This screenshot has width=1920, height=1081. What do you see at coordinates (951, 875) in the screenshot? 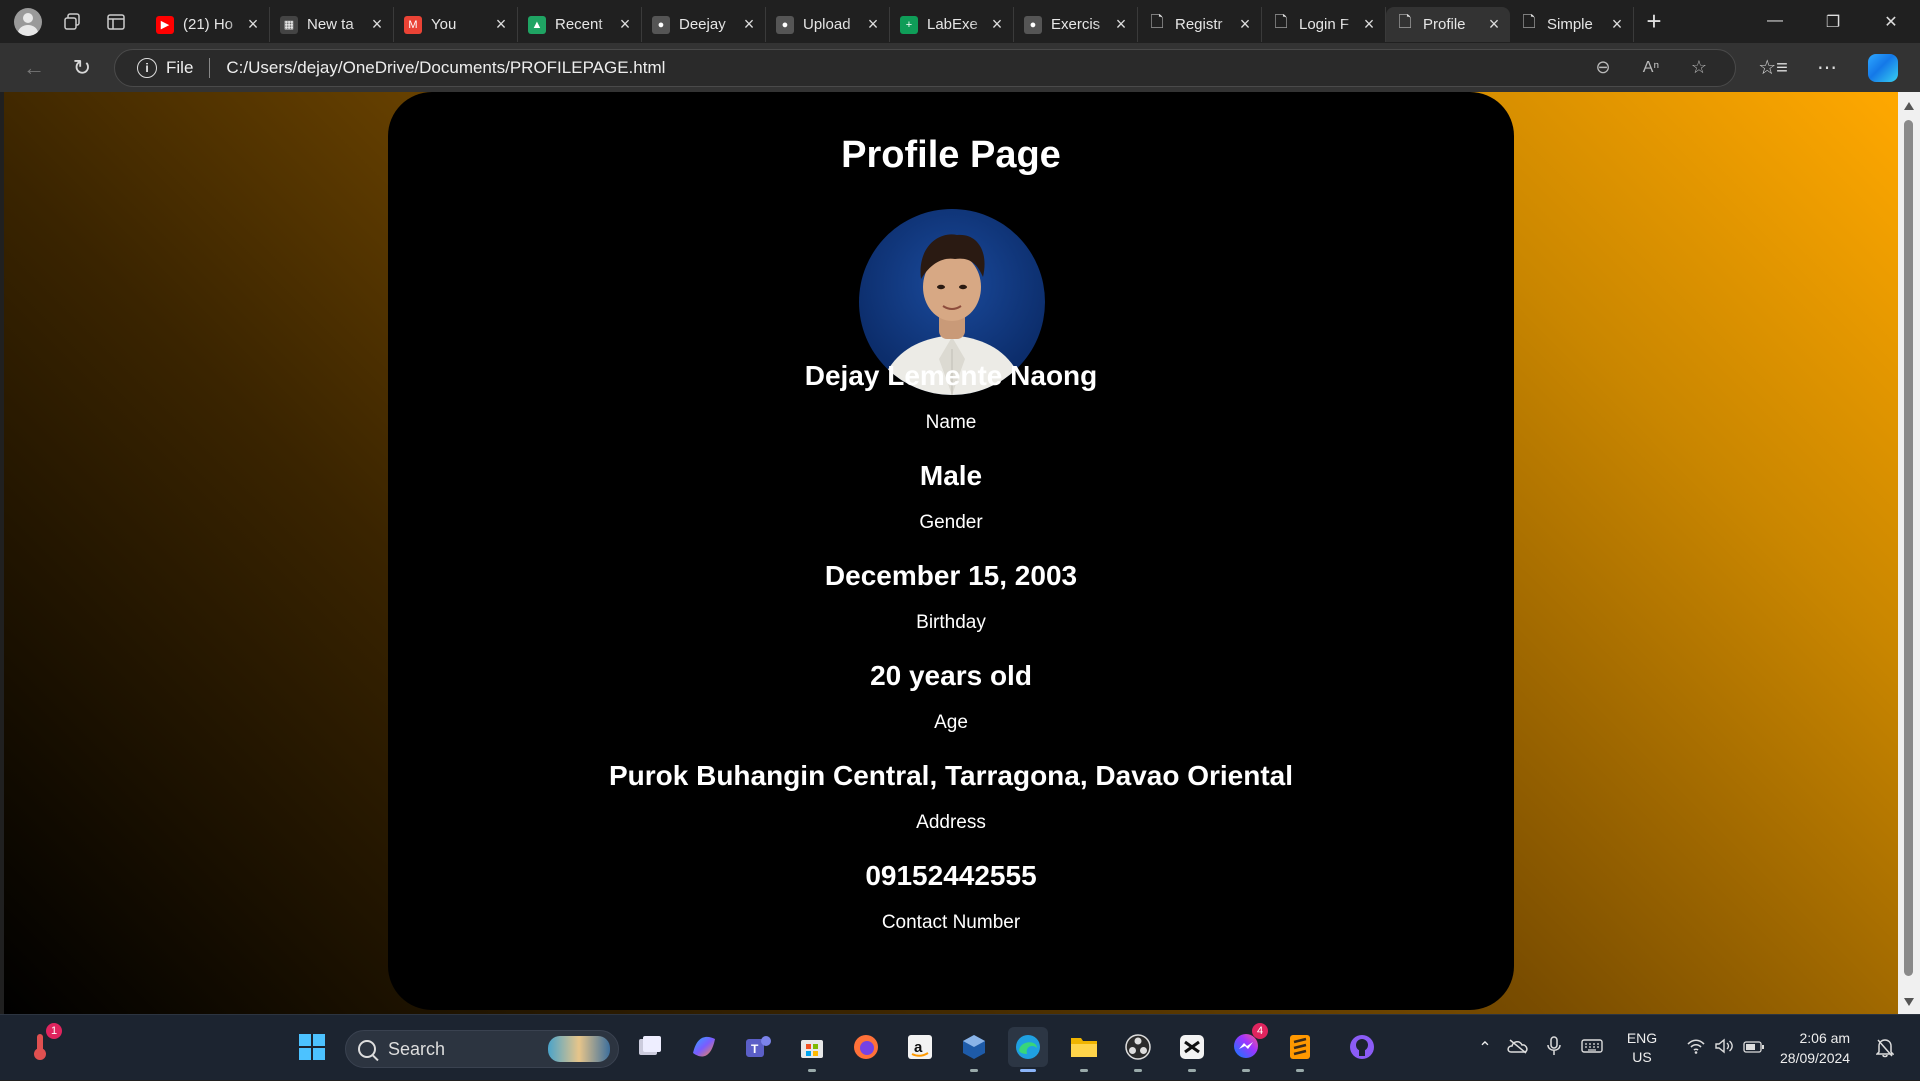
I see `profile-contact-number-value: 09152442555` at bounding box center [951, 875].